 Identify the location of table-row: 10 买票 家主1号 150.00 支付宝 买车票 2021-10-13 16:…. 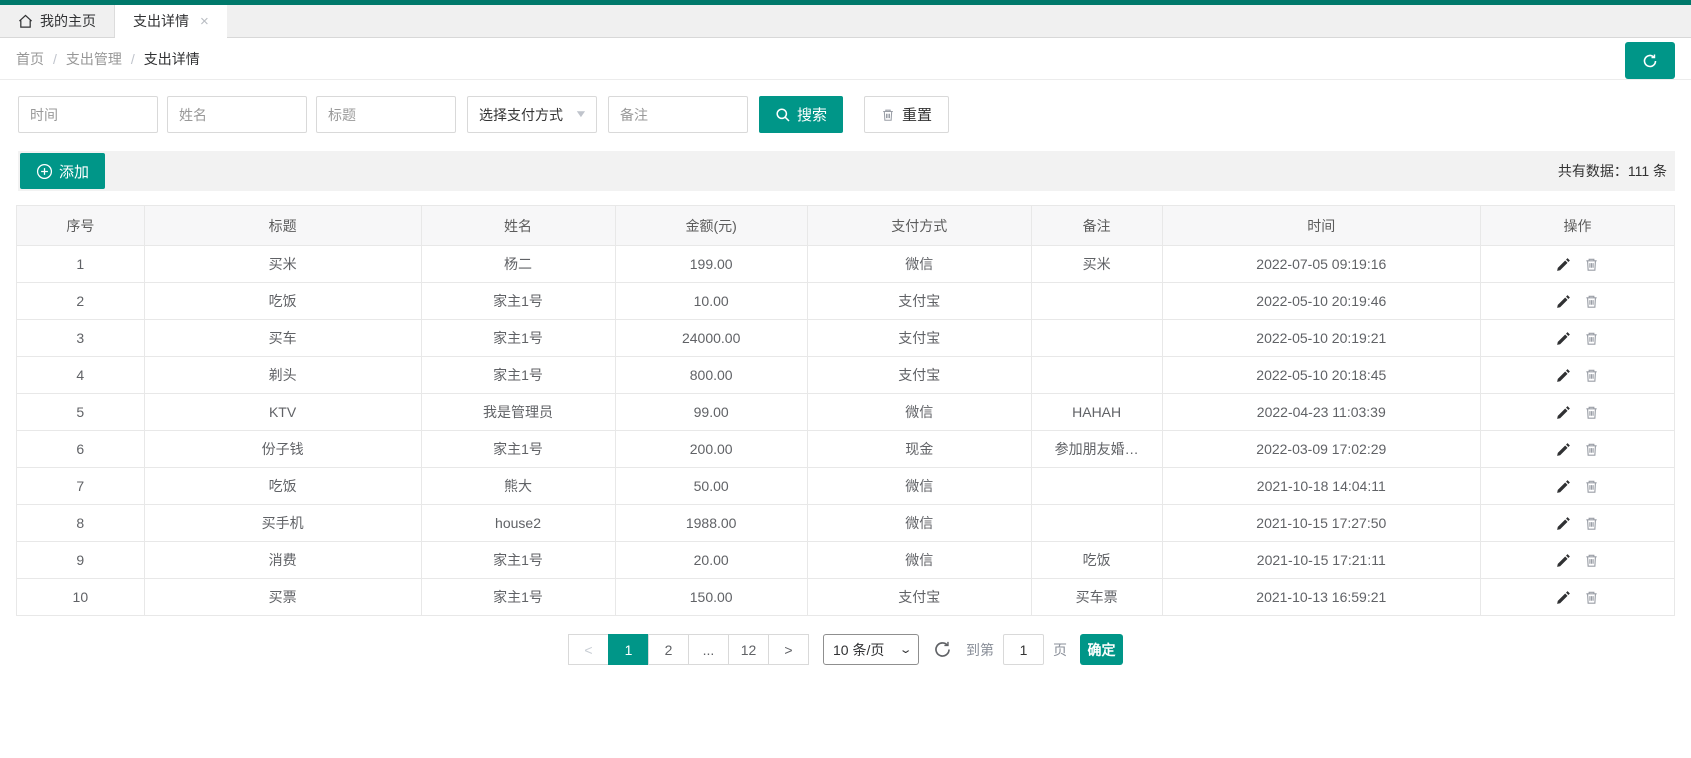
(846, 597).